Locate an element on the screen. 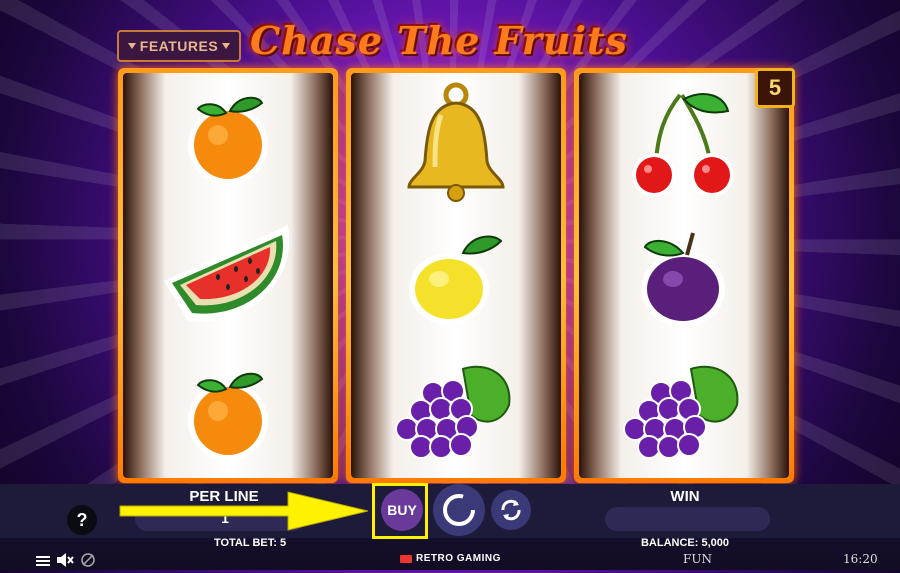 This screenshot has height=573, width=900. game-title: Chase The Fruits is located at coordinates (439, 40).